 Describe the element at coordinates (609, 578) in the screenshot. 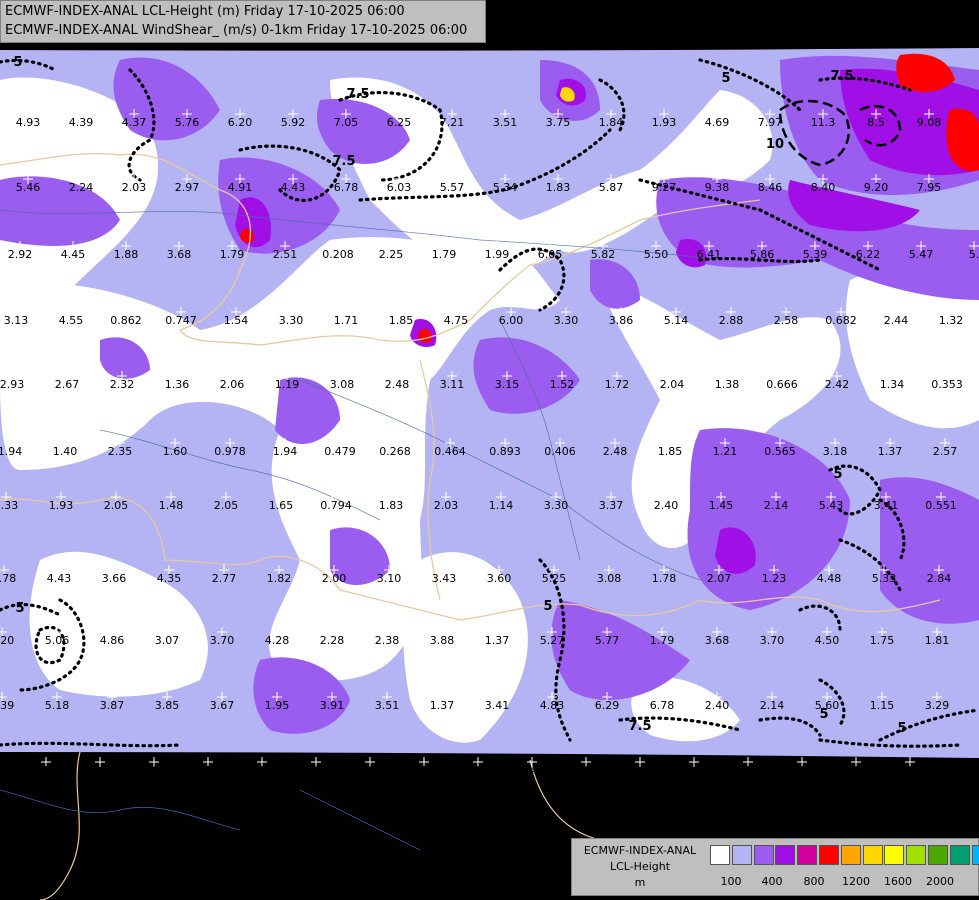

I see `station-value: 3.08` at that location.